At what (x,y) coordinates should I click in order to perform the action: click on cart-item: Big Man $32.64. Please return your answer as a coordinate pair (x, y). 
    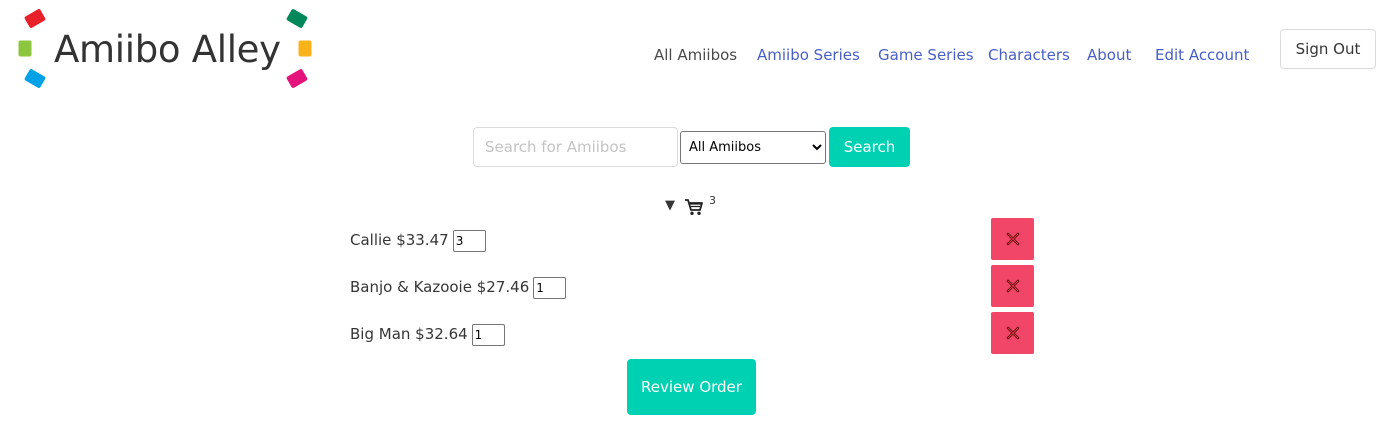
    Looking at the image, I should click on (427, 334).